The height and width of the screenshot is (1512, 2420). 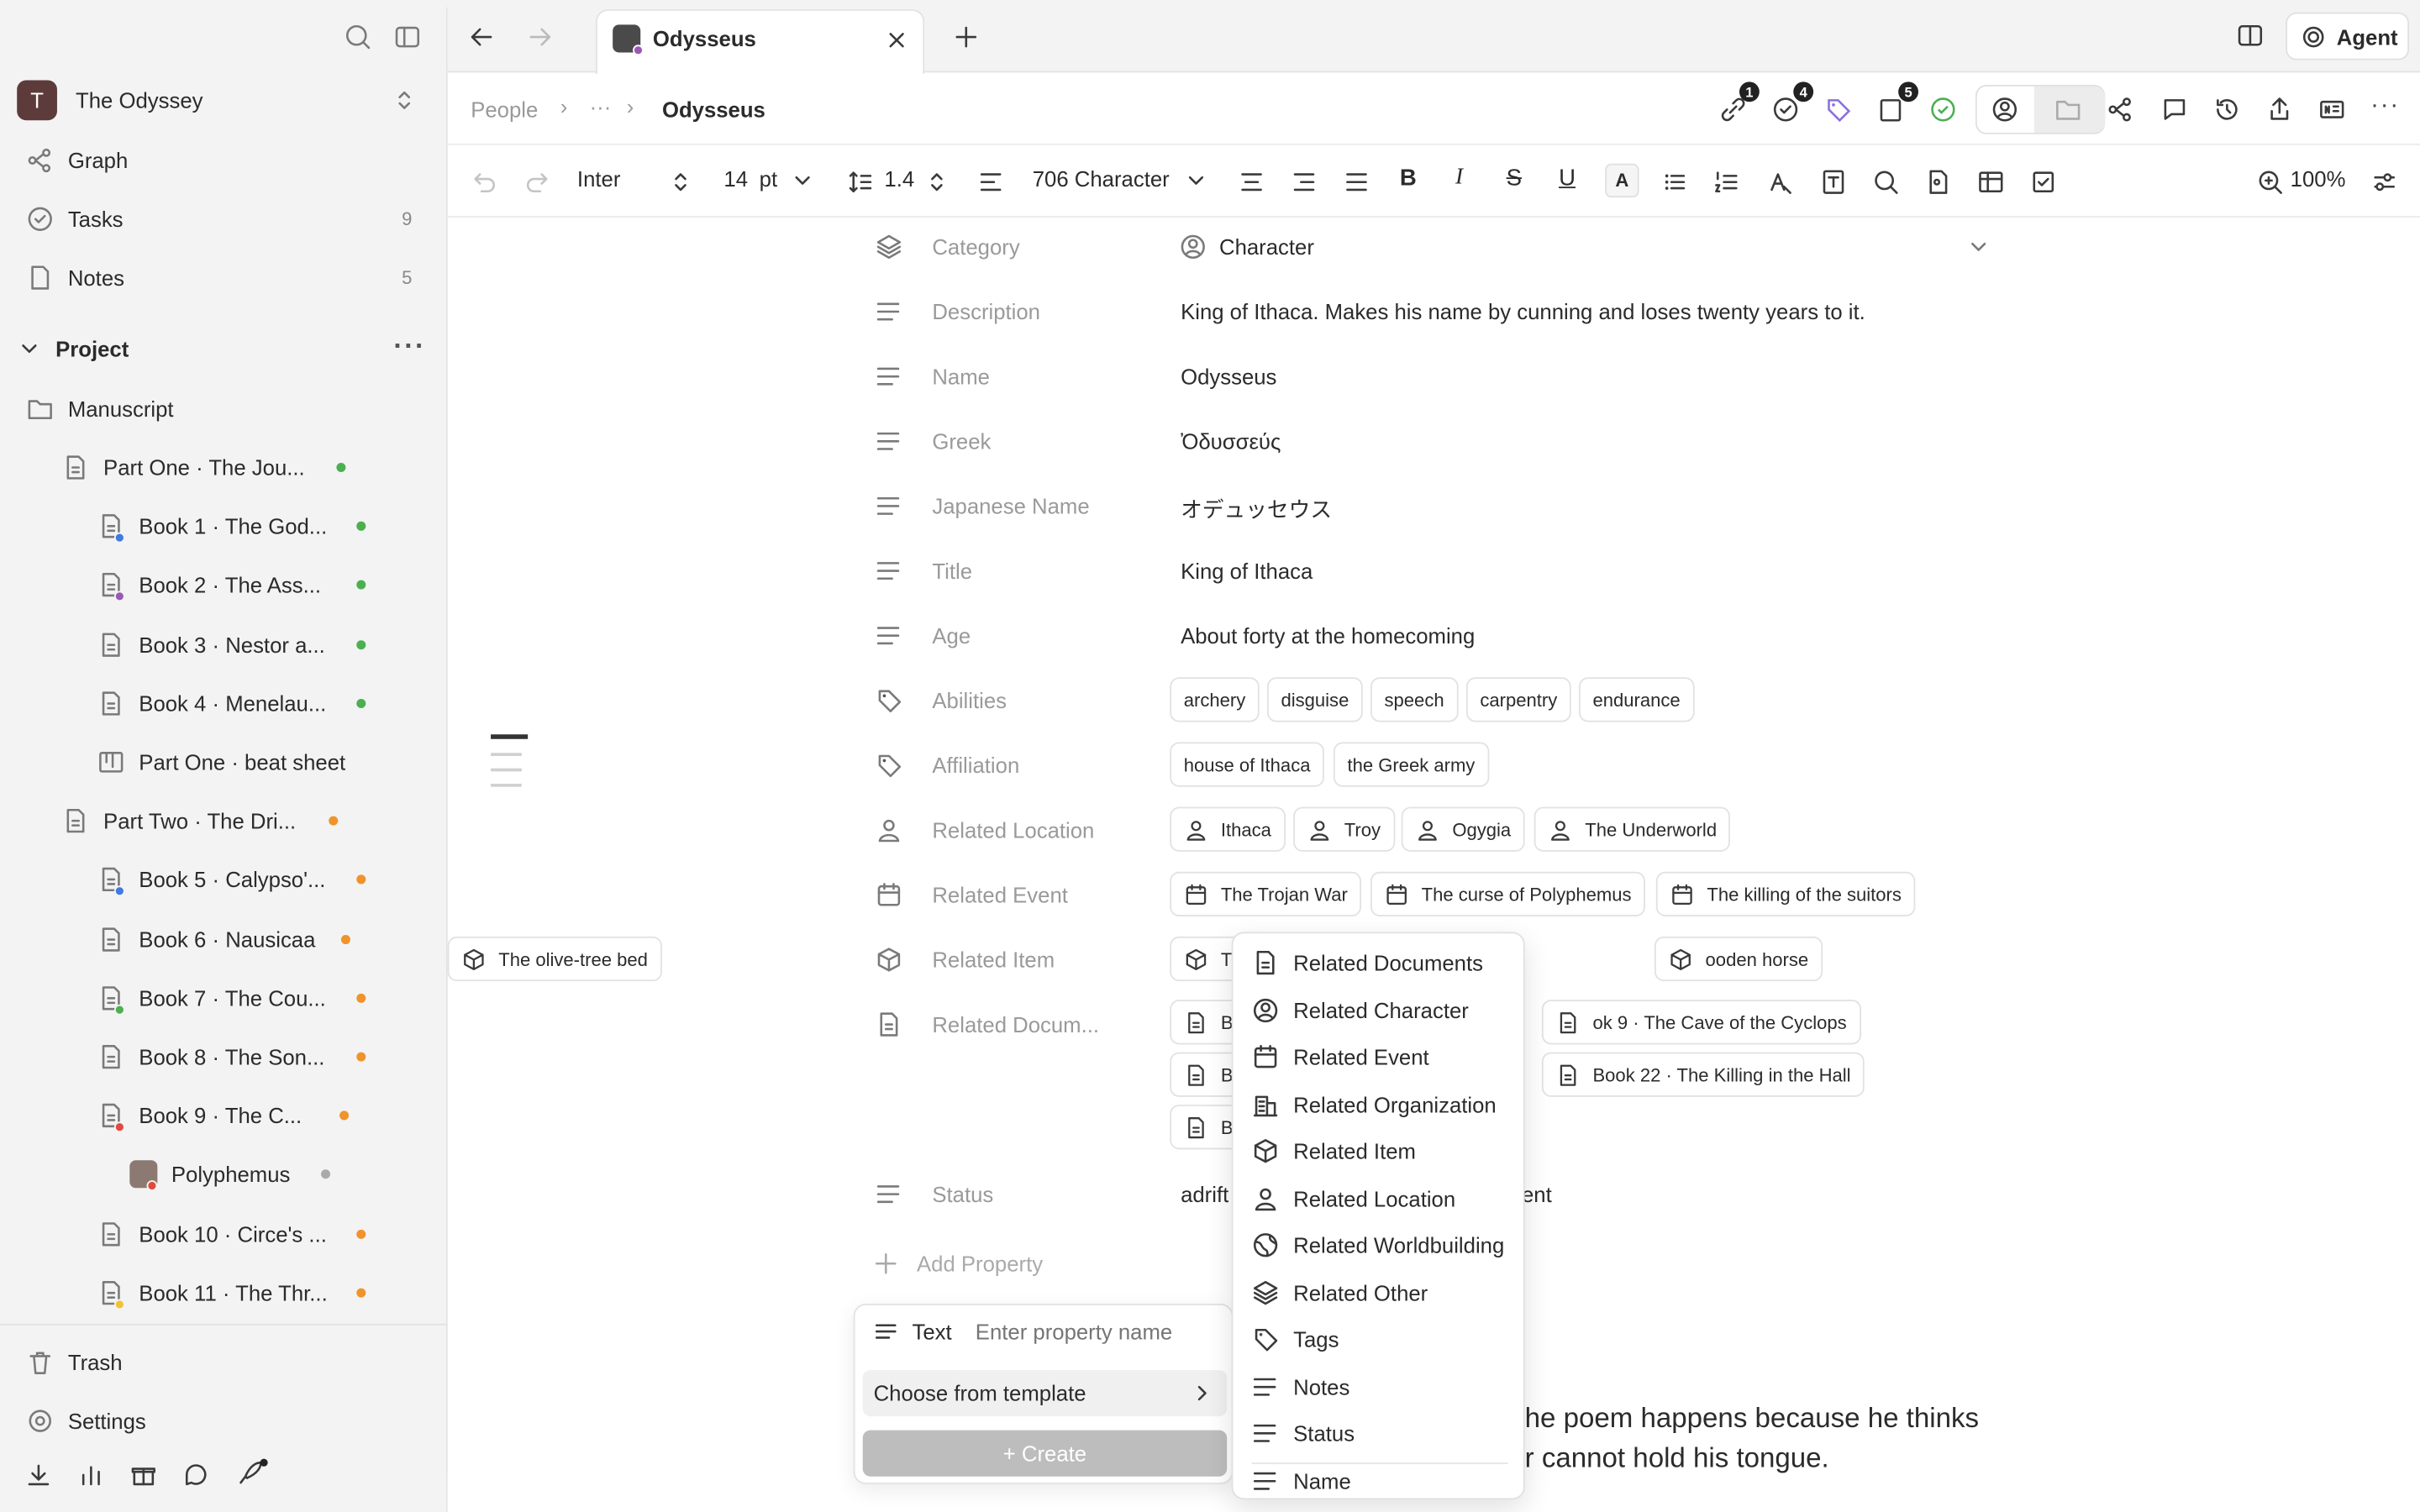 I want to click on property-value: Character, so click(x=1266, y=246).